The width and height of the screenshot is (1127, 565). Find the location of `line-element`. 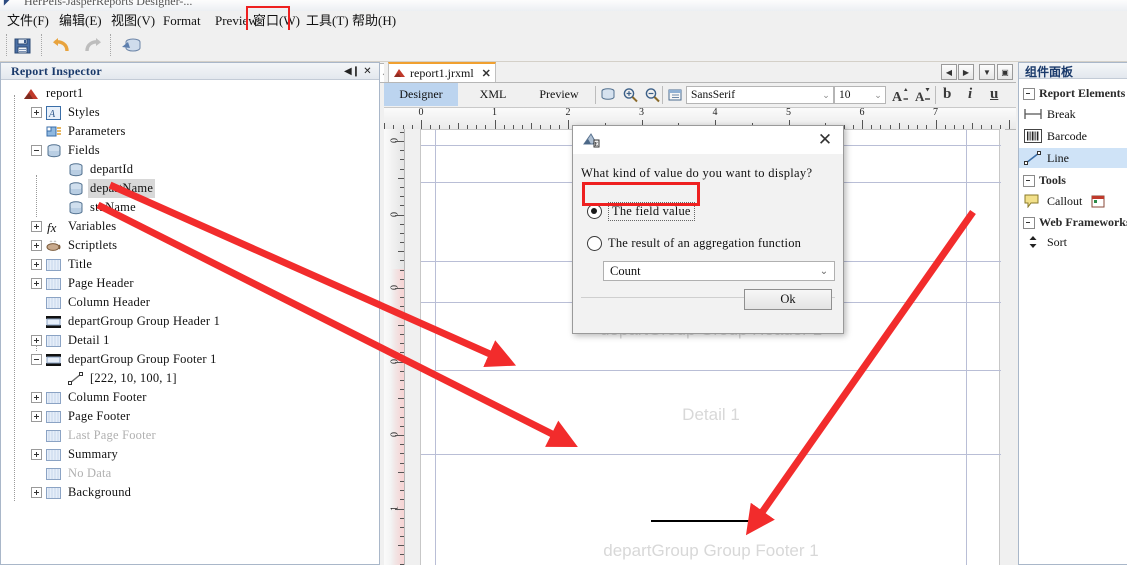

line-element is located at coordinates (701, 521).